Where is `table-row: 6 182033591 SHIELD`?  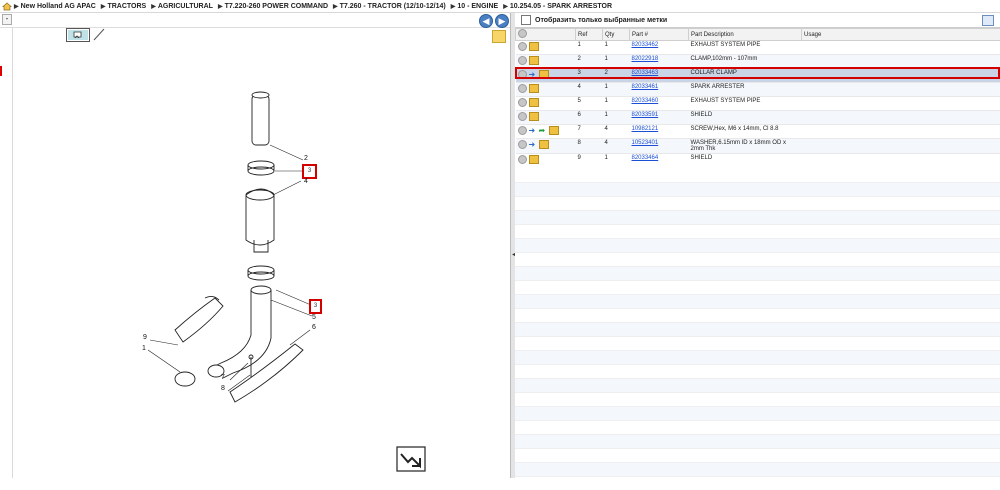
table-row: 6 182033591 SHIELD is located at coordinates (758, 118).